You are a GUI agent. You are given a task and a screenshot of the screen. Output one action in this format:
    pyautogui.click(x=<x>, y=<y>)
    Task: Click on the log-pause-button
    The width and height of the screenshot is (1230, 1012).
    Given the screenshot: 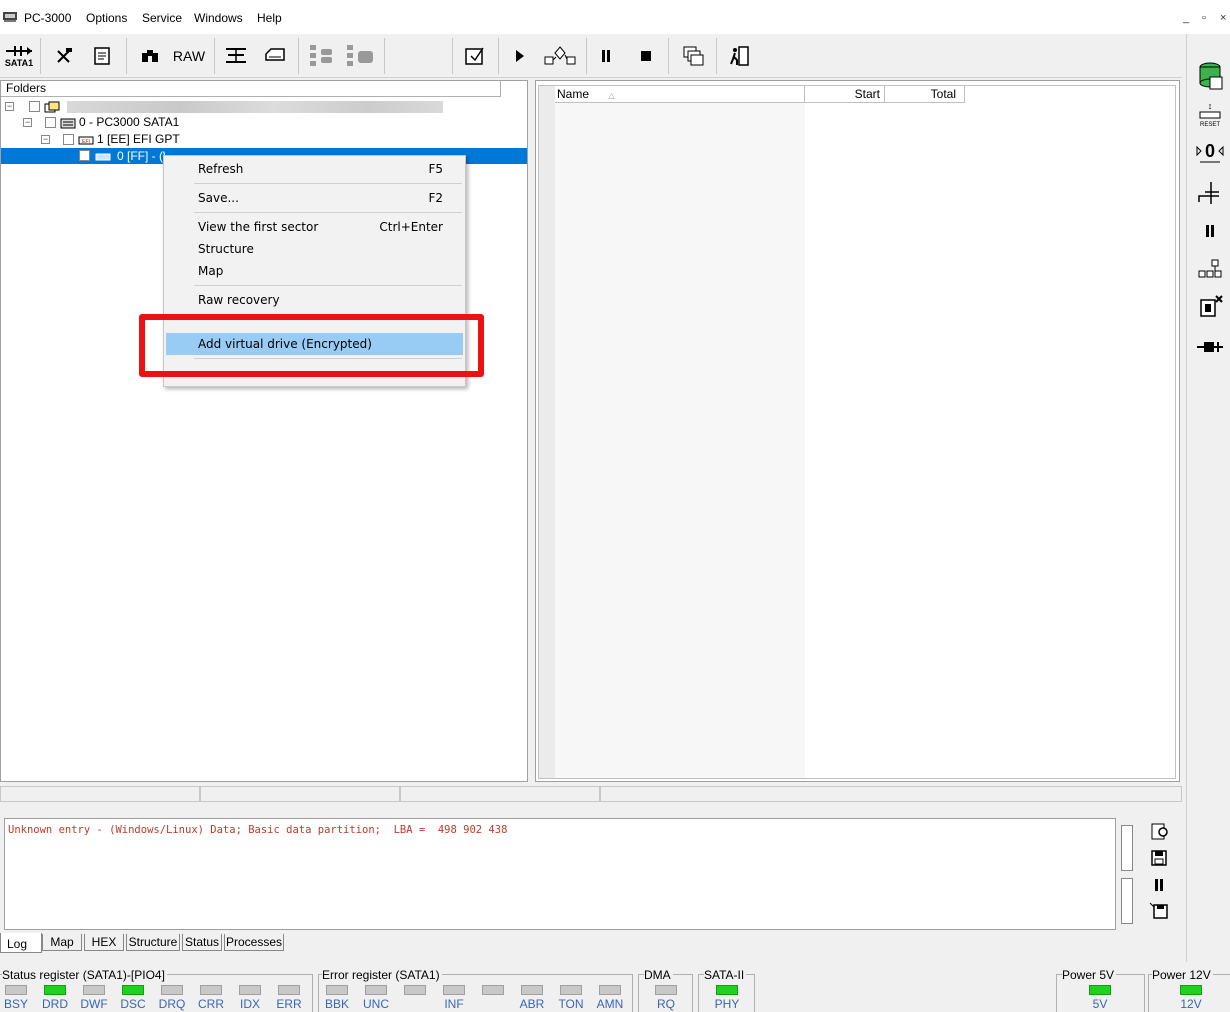 What is the action you would take?
    pyautogui.click(x=1159, y=885)
    